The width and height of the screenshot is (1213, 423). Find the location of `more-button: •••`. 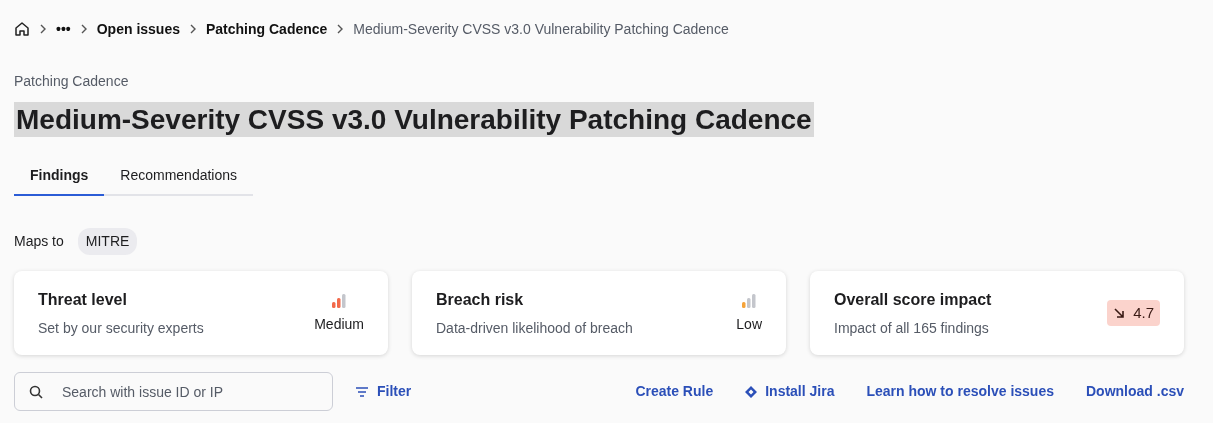

more-button: ••• is located at coordinates (63, 29).